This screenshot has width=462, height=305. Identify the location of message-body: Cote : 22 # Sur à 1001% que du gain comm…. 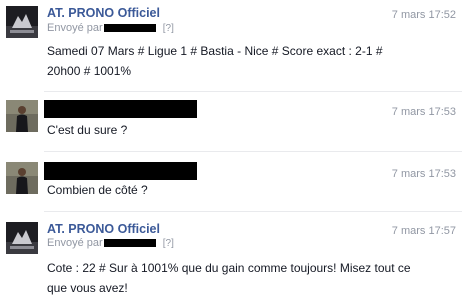
(250, 278).